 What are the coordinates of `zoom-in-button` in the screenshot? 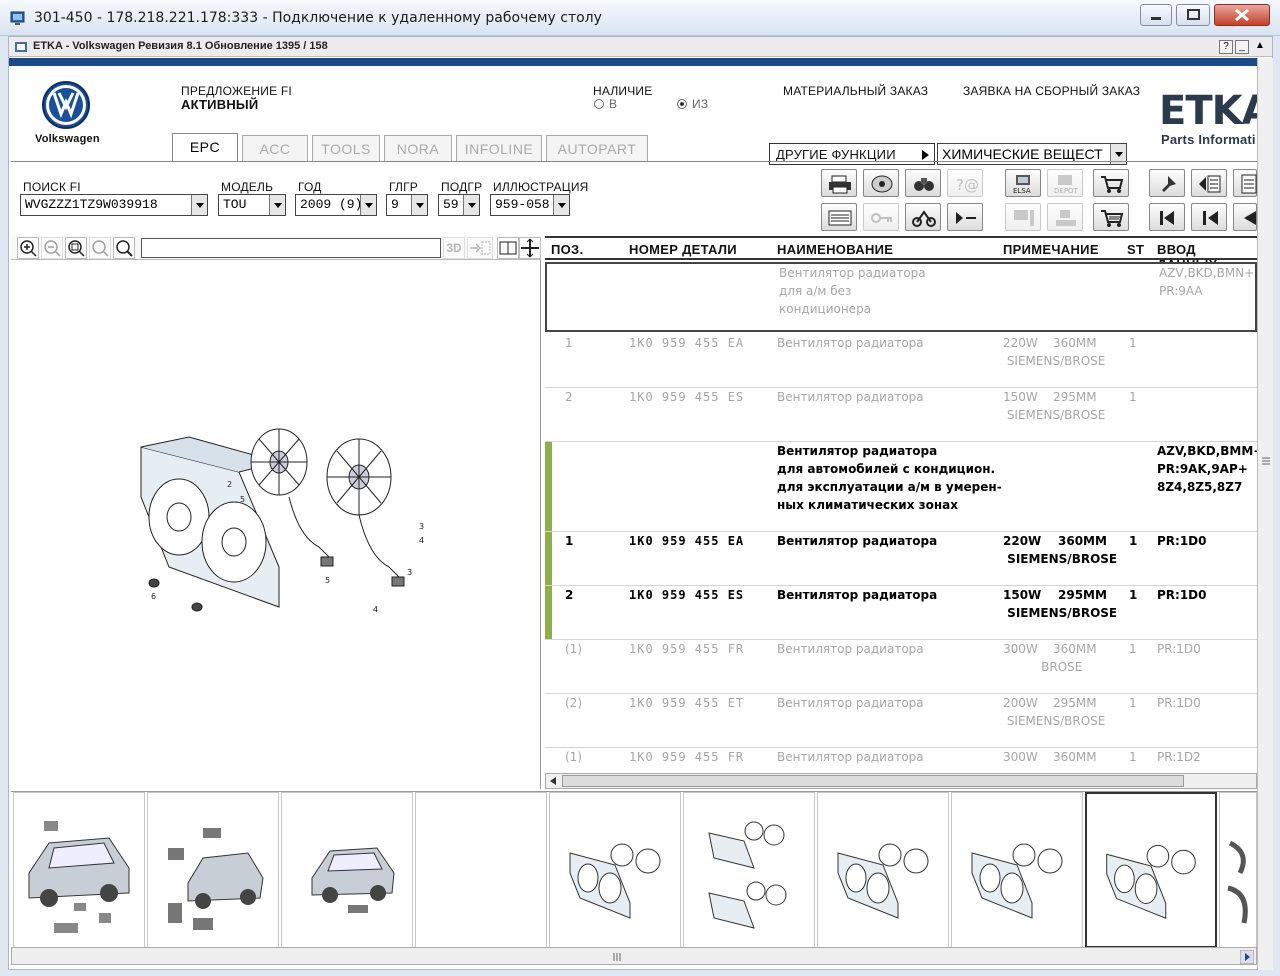 It's located at (28, 248).